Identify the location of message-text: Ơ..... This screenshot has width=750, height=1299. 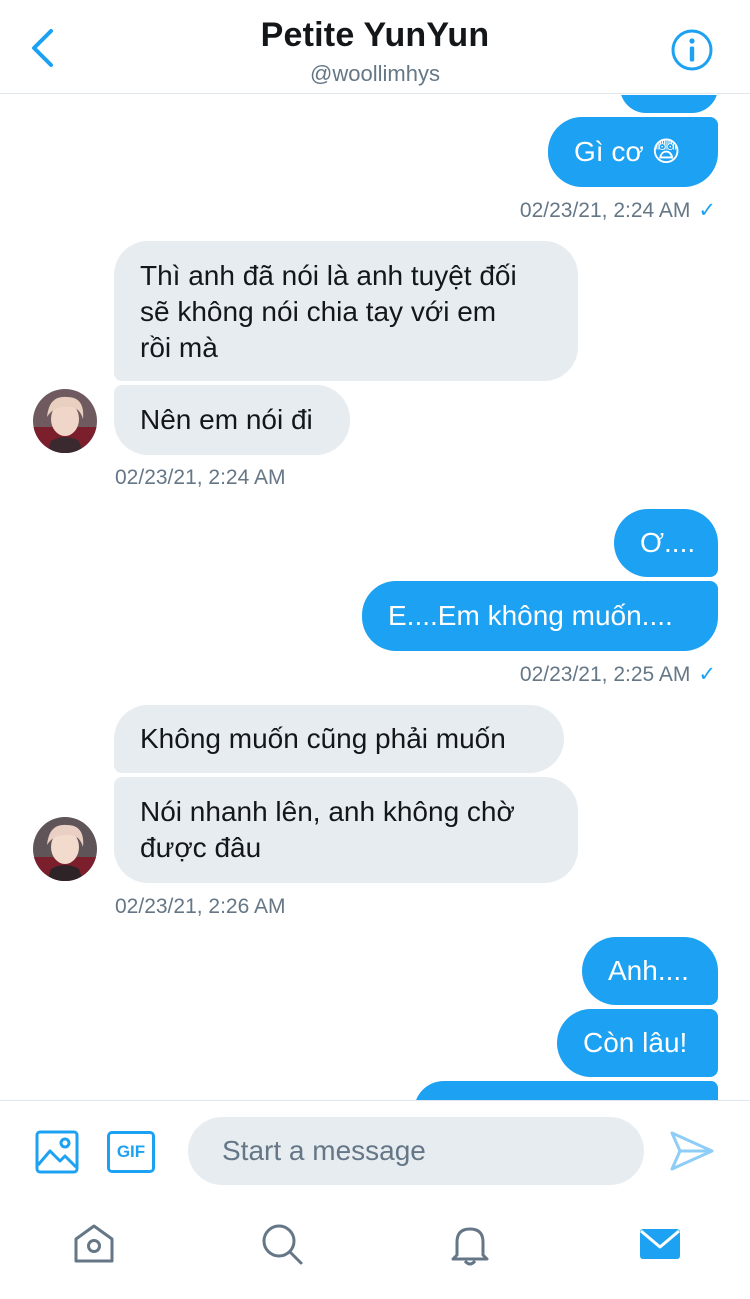
(668, 542).